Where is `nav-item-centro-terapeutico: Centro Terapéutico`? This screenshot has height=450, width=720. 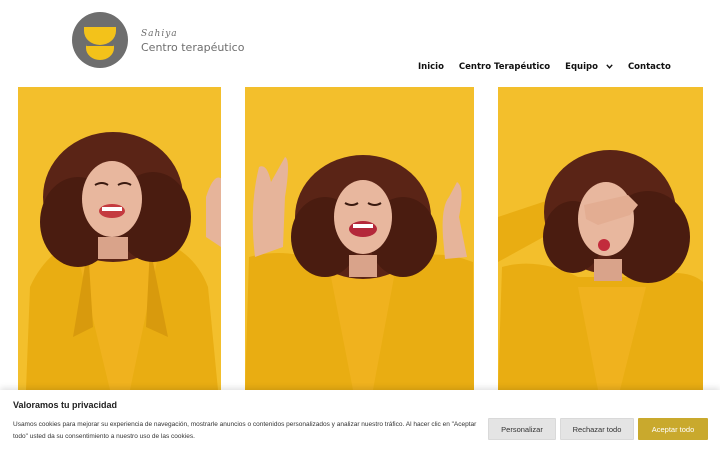 nav-item-centro-terapeutico: Centro Terapéutico is located at coordinates (504, 67).